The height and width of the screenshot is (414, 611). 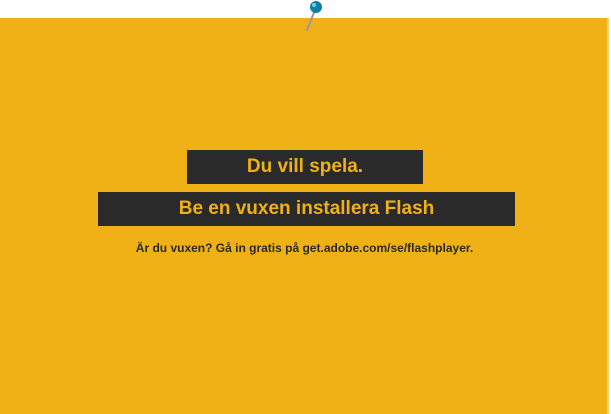 I want to click on install-flash-banner: Be en vuxen installera Flash, so click(x=306, y=209).